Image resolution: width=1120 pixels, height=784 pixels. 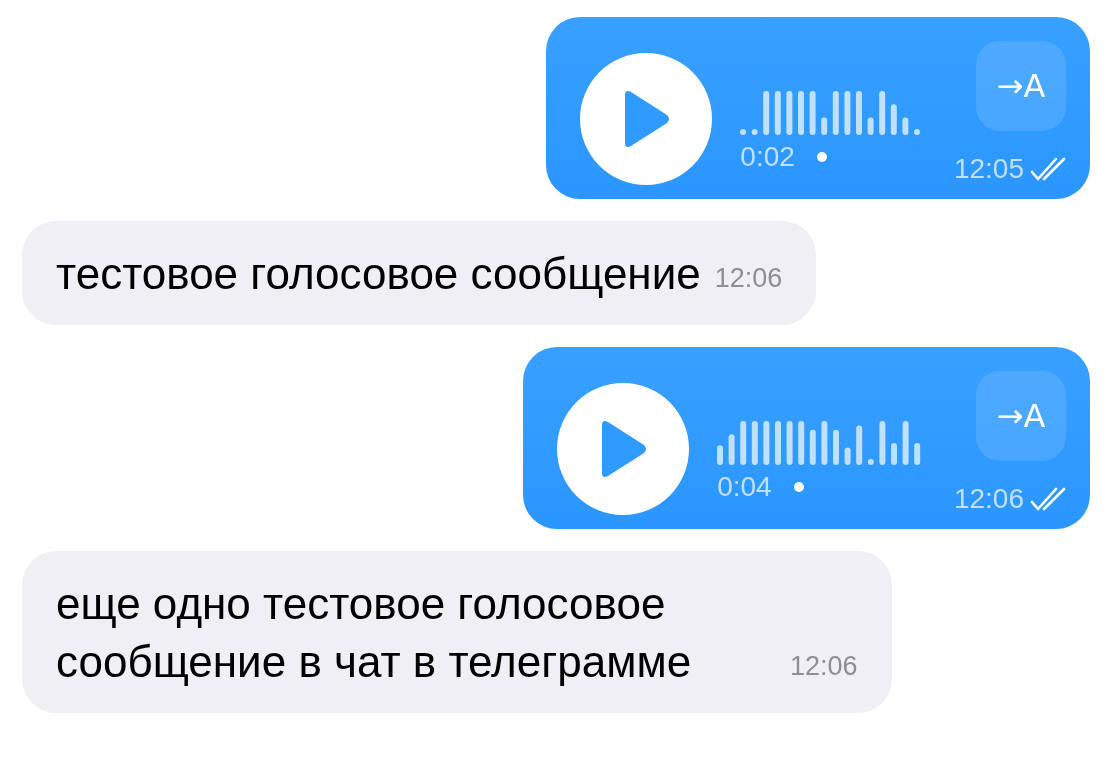 What do you see at coordinates (988, 169) in the screenshot?
I see `message-time: 12:05` at bounding box center [988, 169].